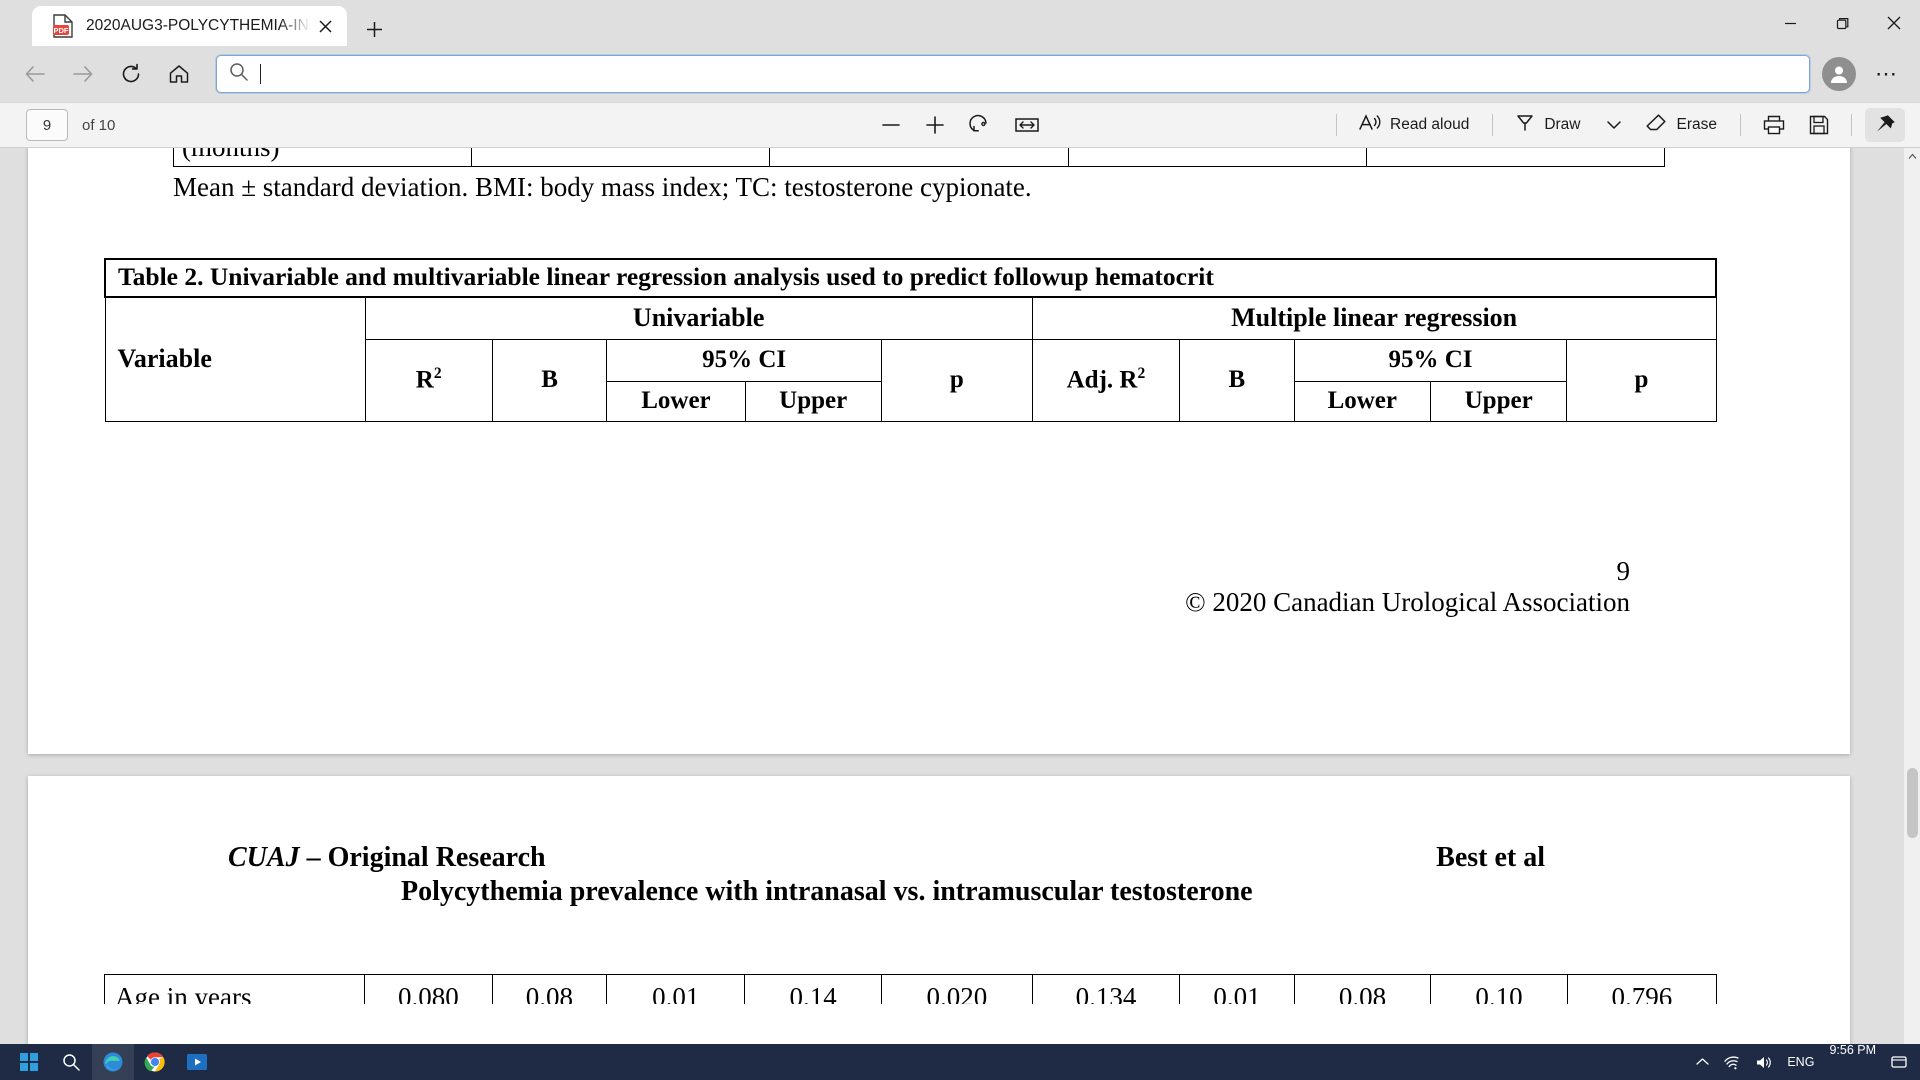 Image resolution: width=1920 pixels, height=1080 pixels. I want to click on new-tab-button, so click(374, 29).